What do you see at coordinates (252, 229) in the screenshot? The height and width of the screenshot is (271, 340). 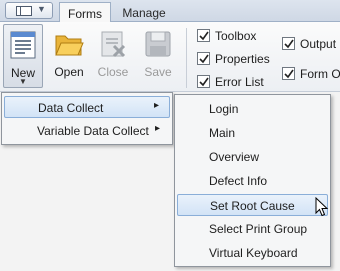 I see `submenu-item-select-print-group: Select Print Group` at bounding box center [252, 229].